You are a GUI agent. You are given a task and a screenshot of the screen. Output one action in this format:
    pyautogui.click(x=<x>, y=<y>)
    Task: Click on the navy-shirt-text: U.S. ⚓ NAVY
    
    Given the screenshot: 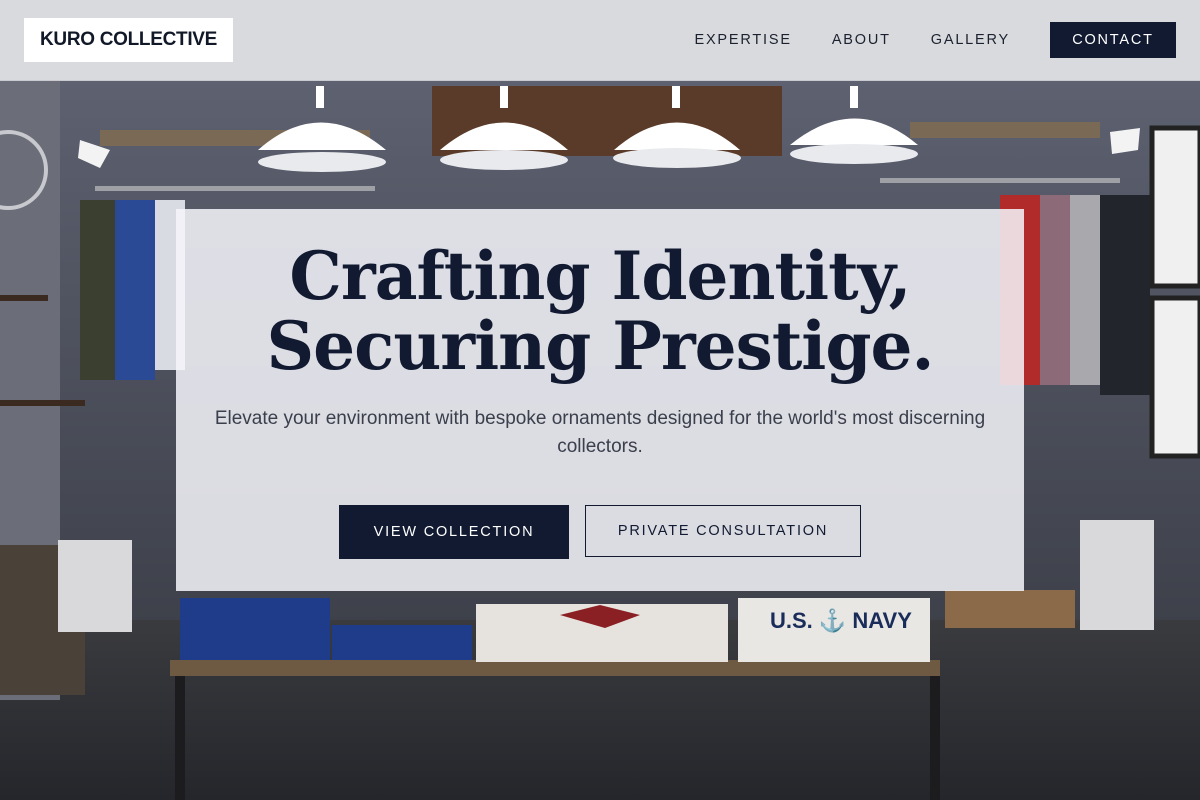 What is the action you would take?
    pyautogui.click(x=841, y=620)
    